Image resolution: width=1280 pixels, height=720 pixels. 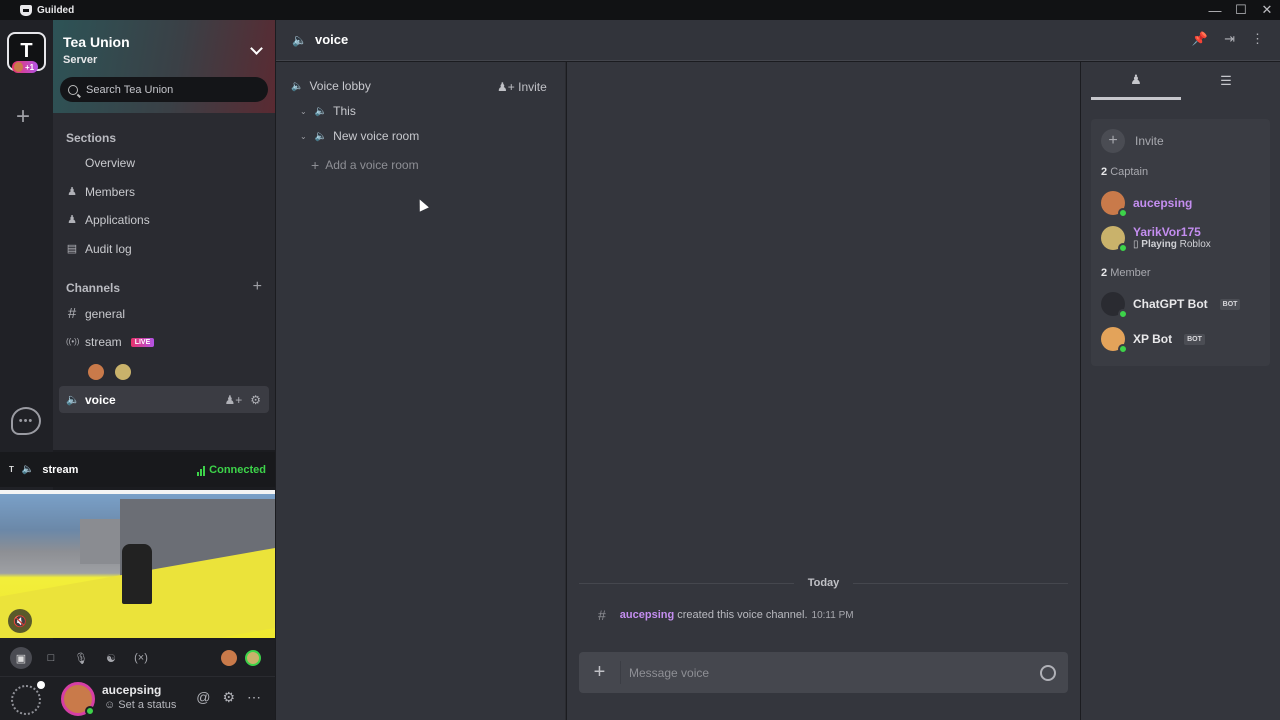 What do you see at coordinates (137, 574) in the screenshot?
I see `video-content` at bounding box center [137, 574].